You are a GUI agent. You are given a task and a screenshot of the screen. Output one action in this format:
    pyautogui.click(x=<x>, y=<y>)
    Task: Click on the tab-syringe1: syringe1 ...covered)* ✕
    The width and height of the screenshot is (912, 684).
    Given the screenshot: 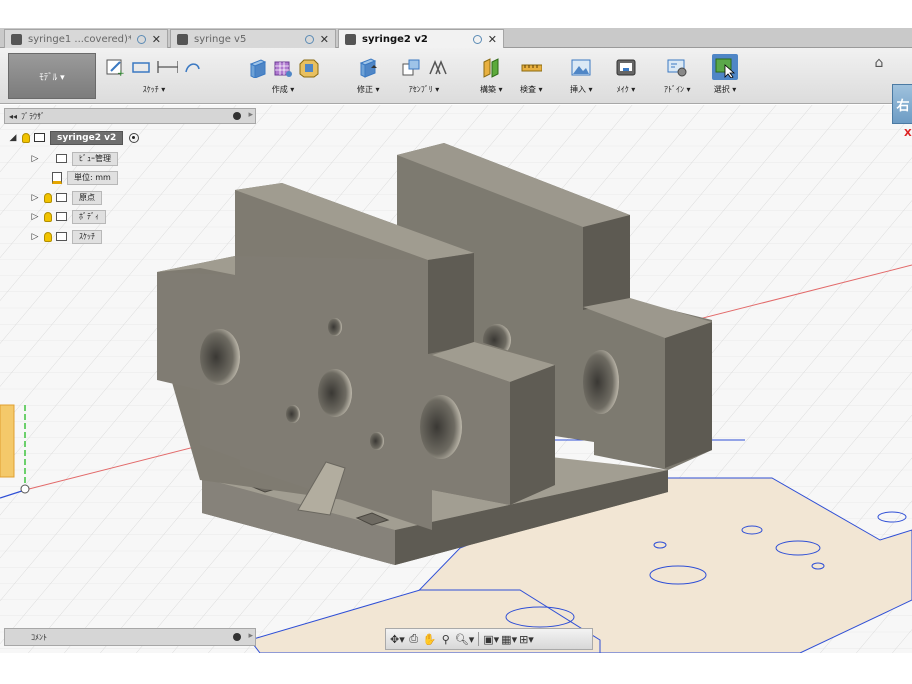 What is the action you would take?
    pyautogui.click(x=86, y=38)
    